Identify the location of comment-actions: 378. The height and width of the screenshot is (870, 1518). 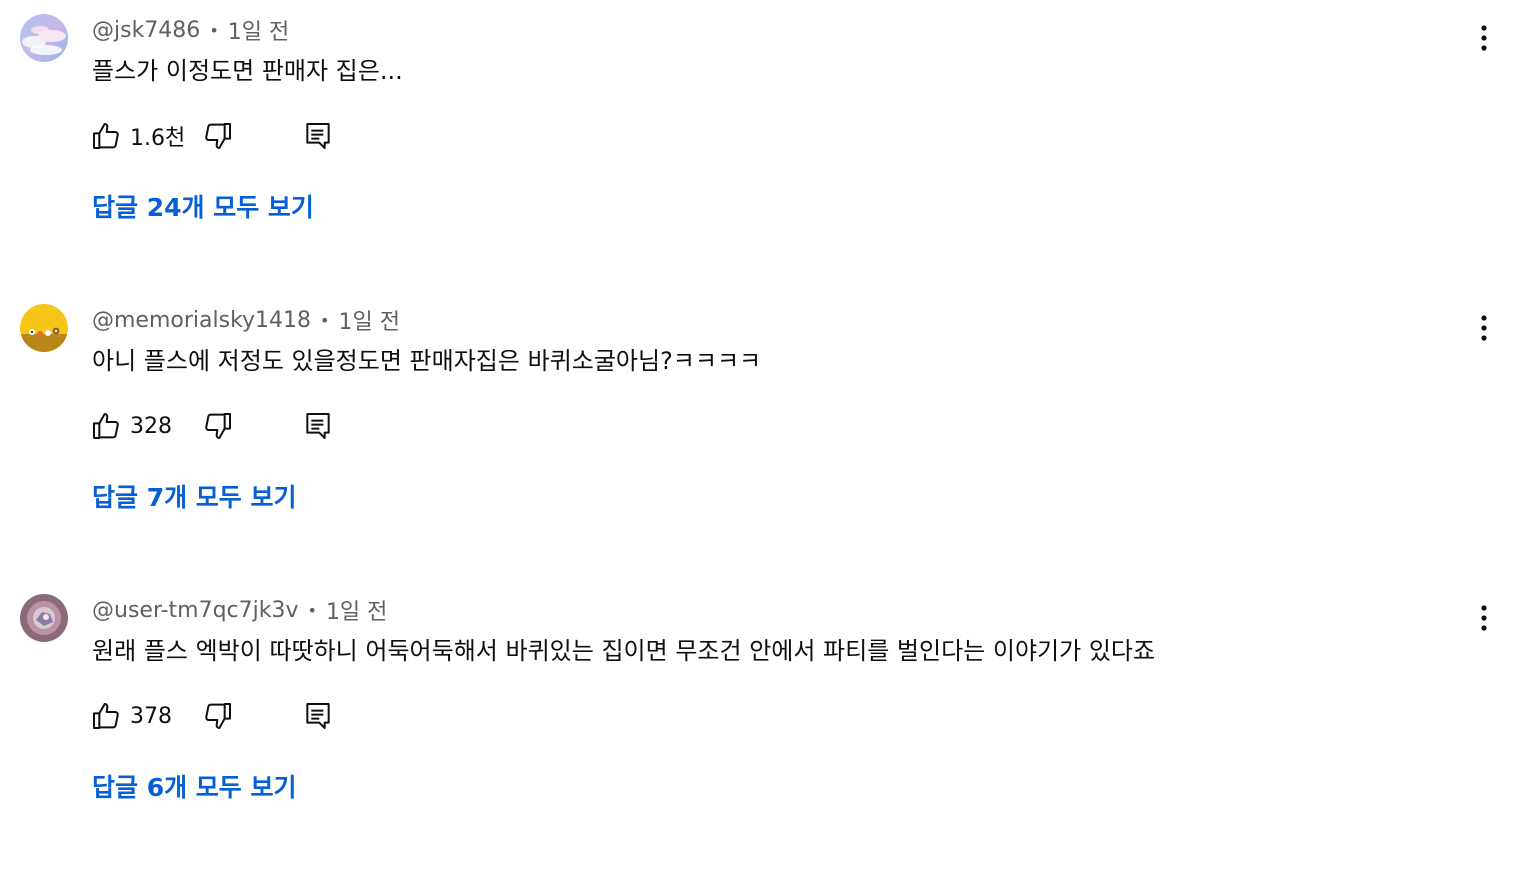
(220, 716).